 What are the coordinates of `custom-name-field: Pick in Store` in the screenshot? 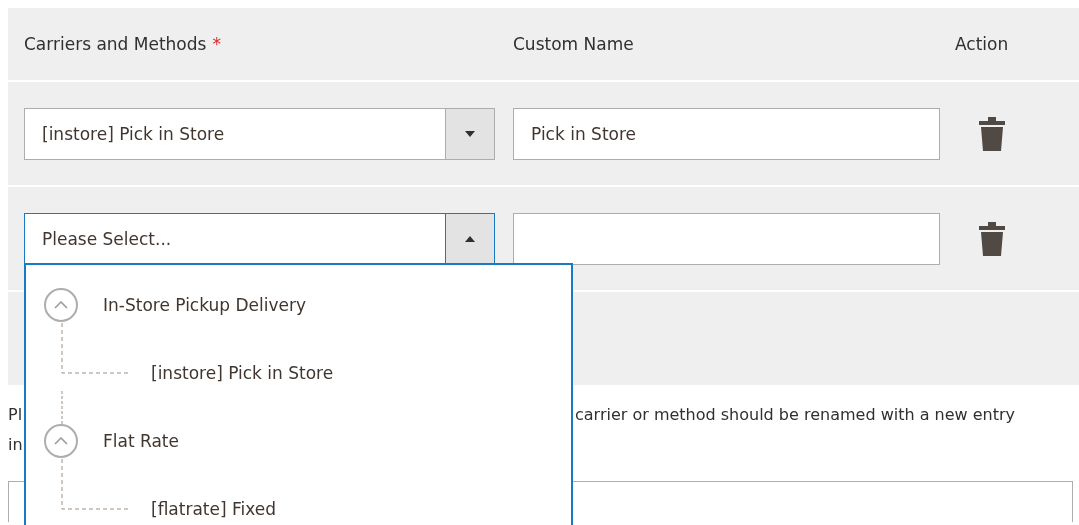 It's located at (726, 133).